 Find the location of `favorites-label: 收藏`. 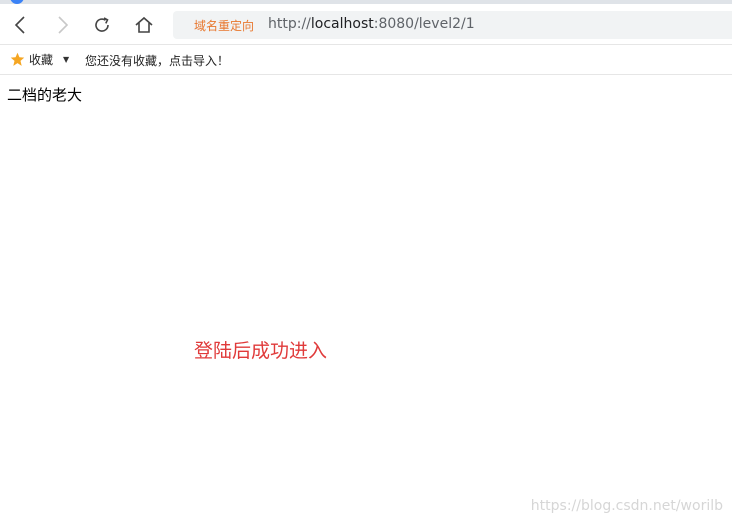

favorites-label: 收藏 is located at coordinates (41, 59).